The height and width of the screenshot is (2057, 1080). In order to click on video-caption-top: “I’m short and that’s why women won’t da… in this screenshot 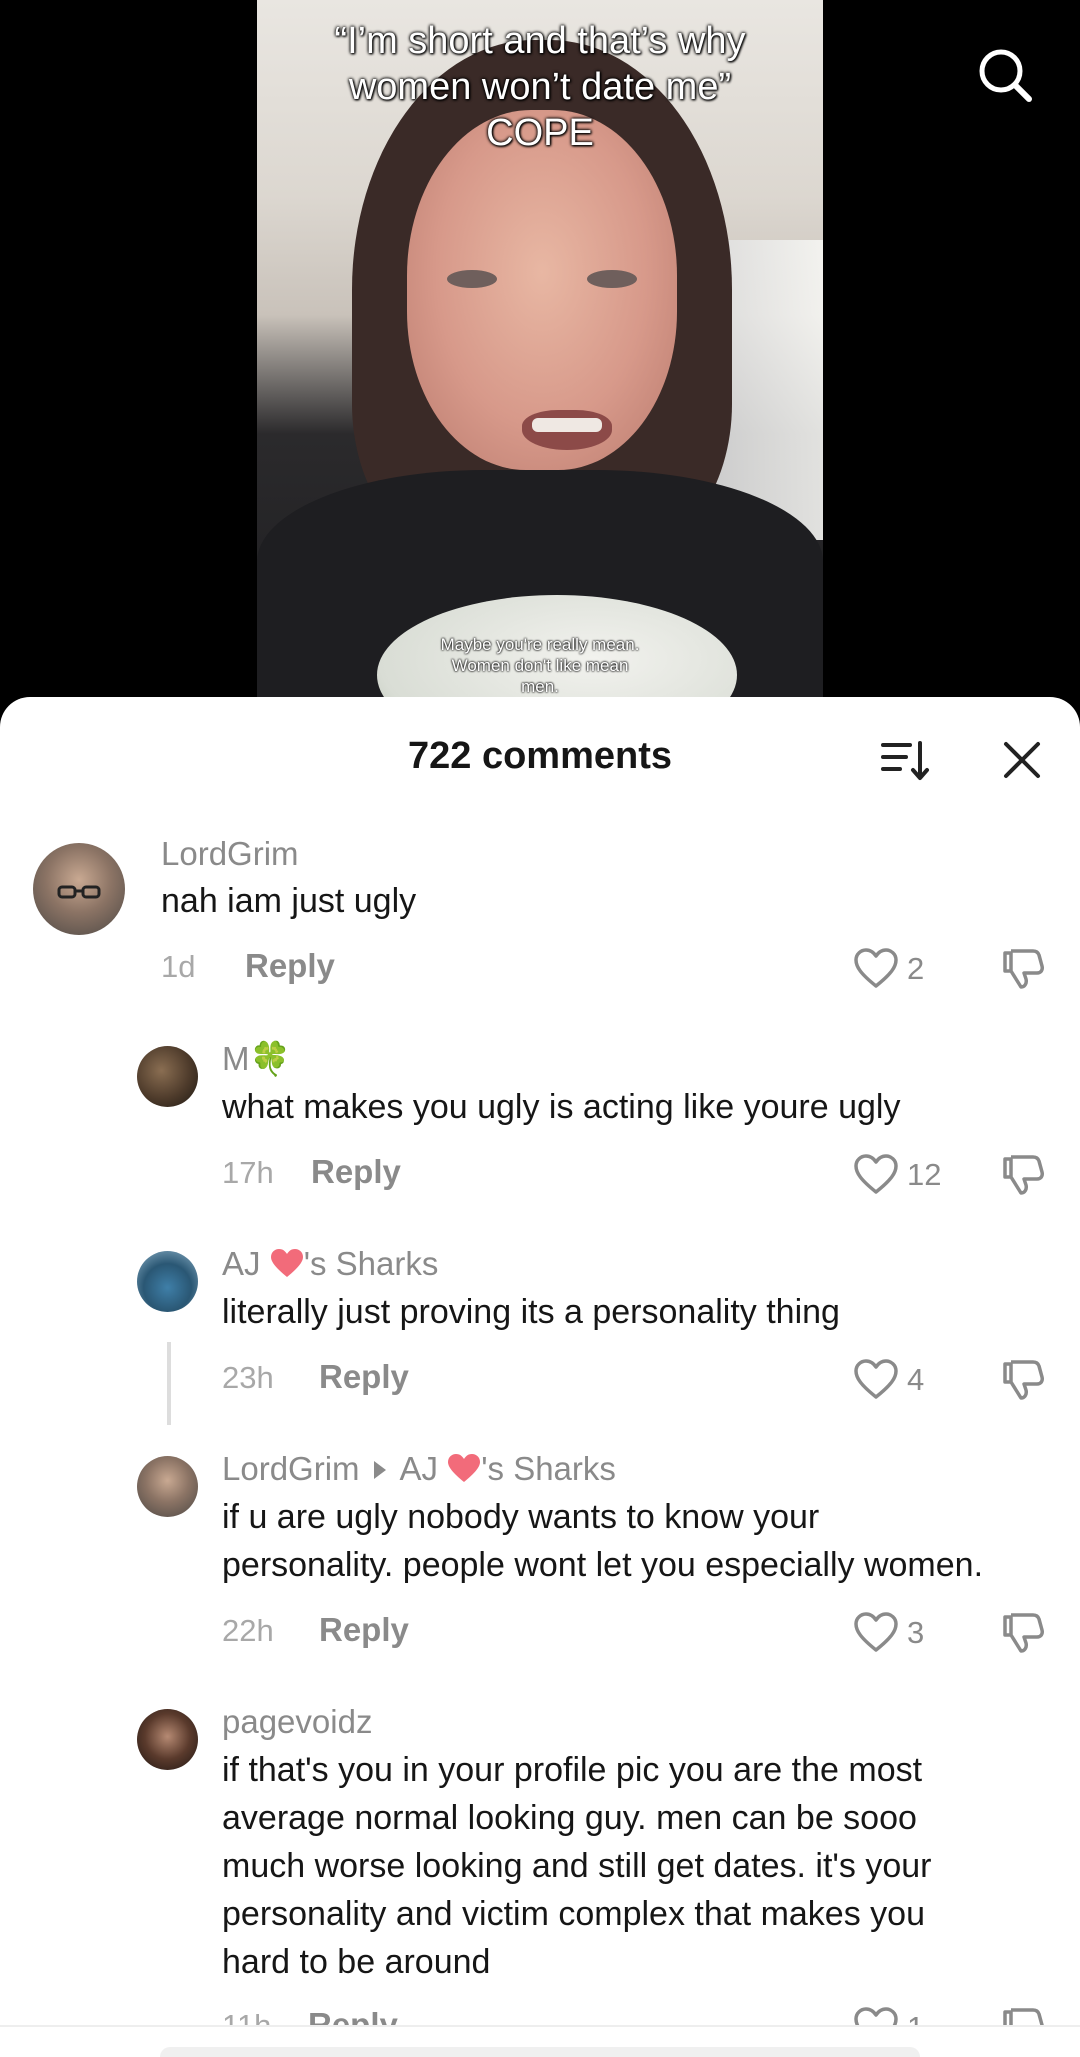, I will do `click(540, 87)`.